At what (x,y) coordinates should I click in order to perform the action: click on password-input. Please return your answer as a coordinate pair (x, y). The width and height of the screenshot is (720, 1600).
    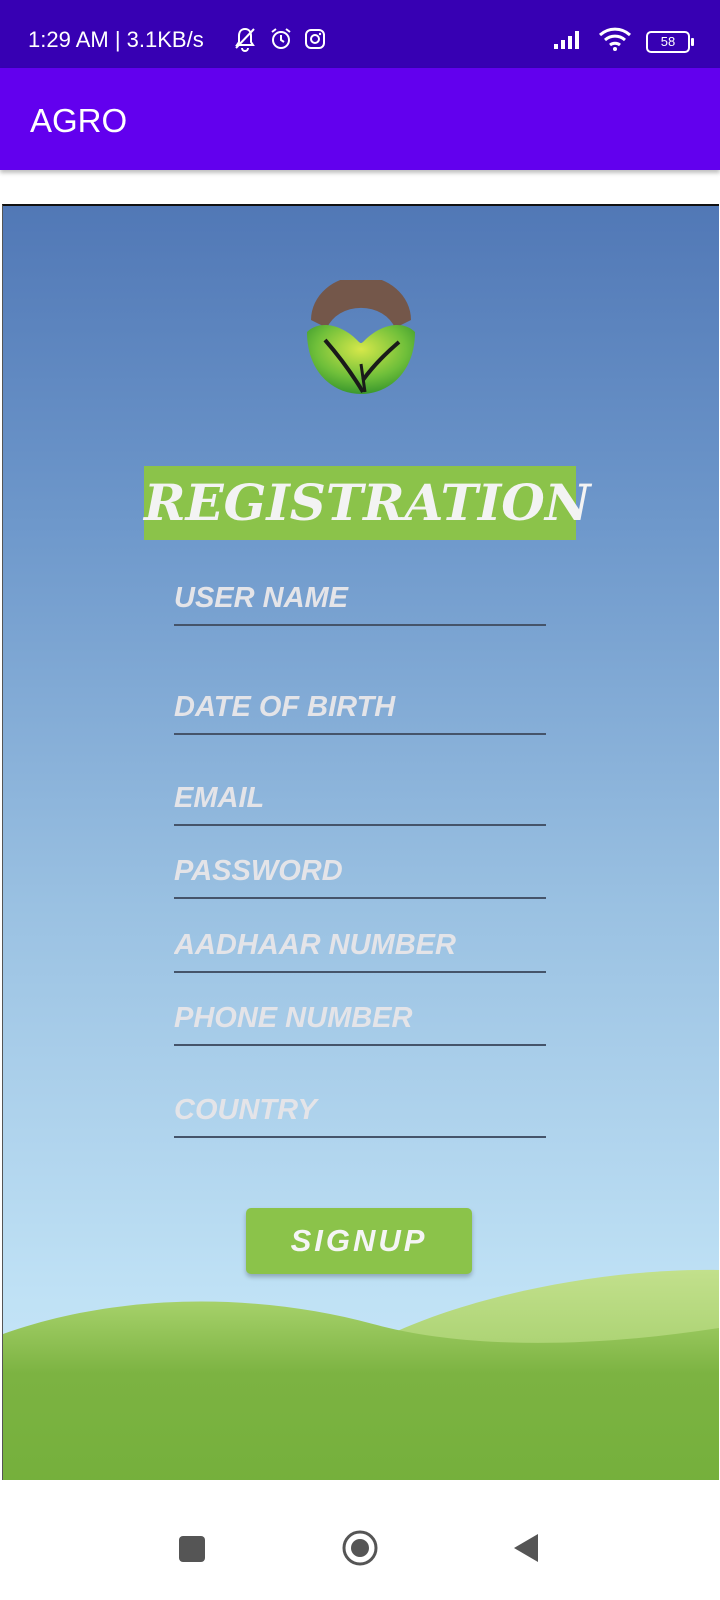
    Looking at the image, I should click on (360, 871).